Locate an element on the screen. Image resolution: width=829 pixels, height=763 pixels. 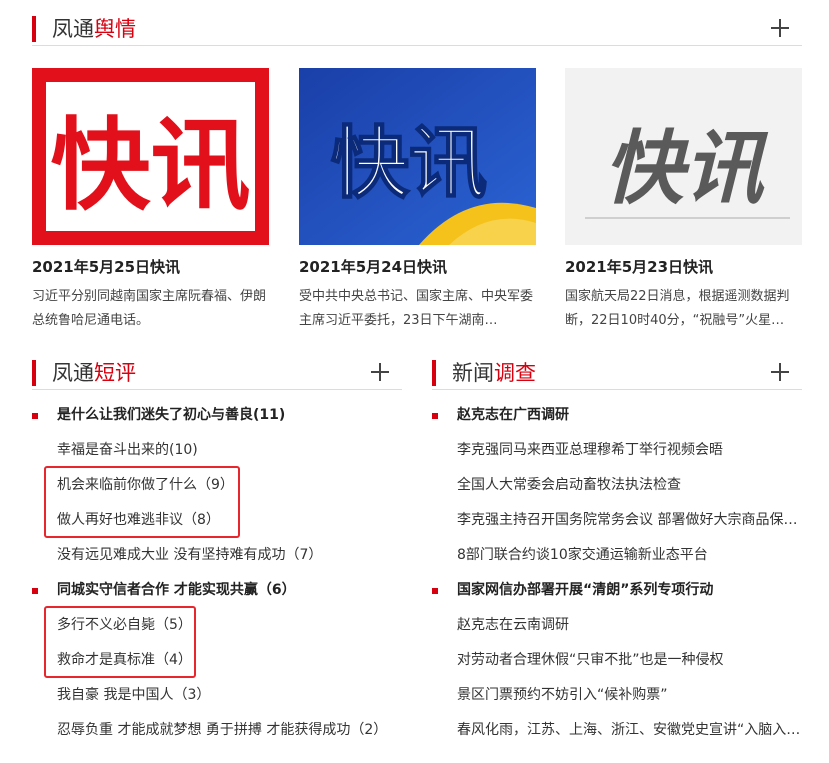
list-item: 赵克志在广西调研 is located at coordinates (617, 415).